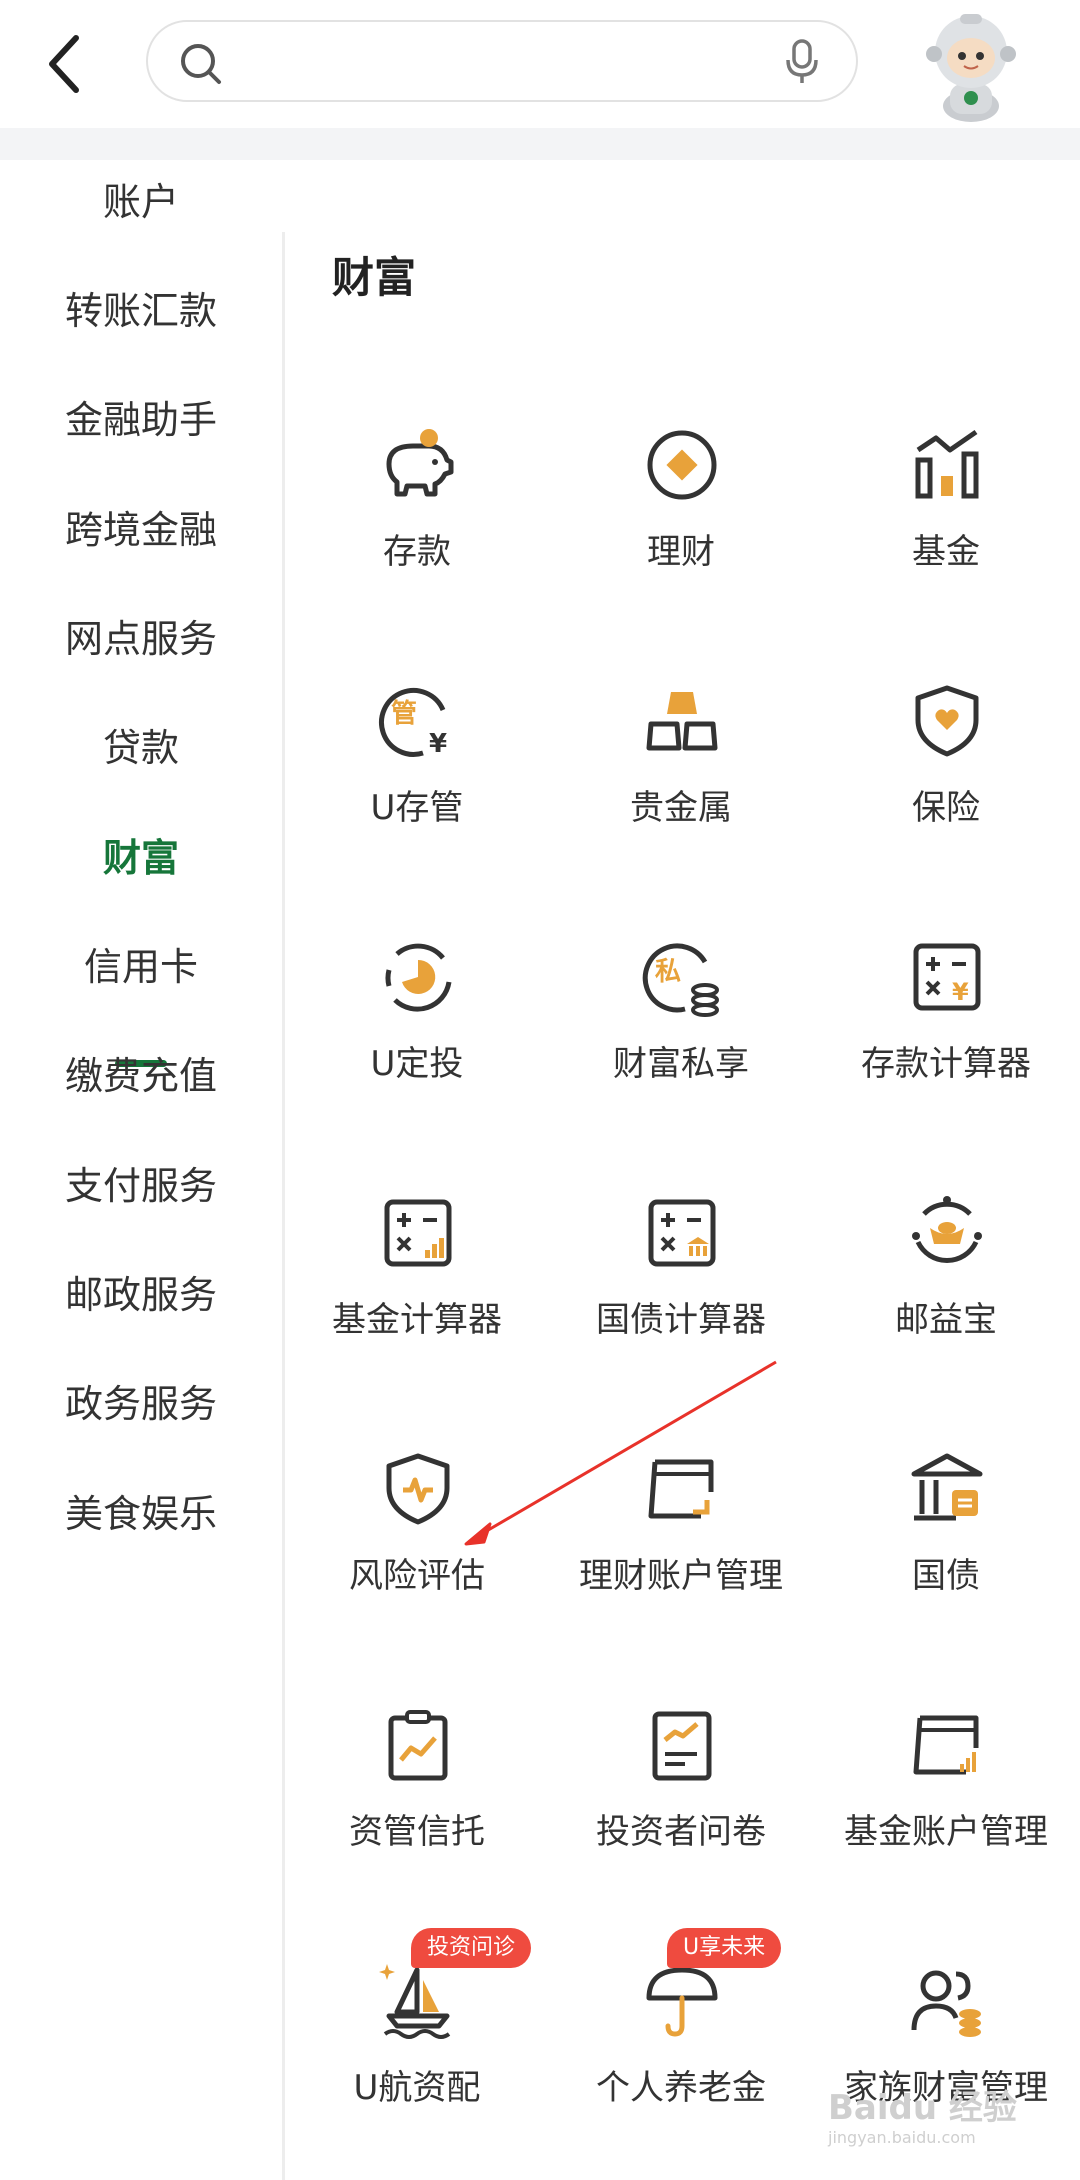 The width and height of the screenshot is (1080, 2180). Describe the element at coordinates (620, 1453) in the screenshot. I see `annotation-arrow` at that location.